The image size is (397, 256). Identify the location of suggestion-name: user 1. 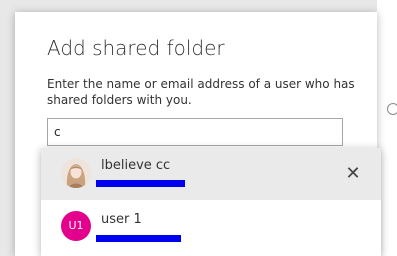
(121, 219).